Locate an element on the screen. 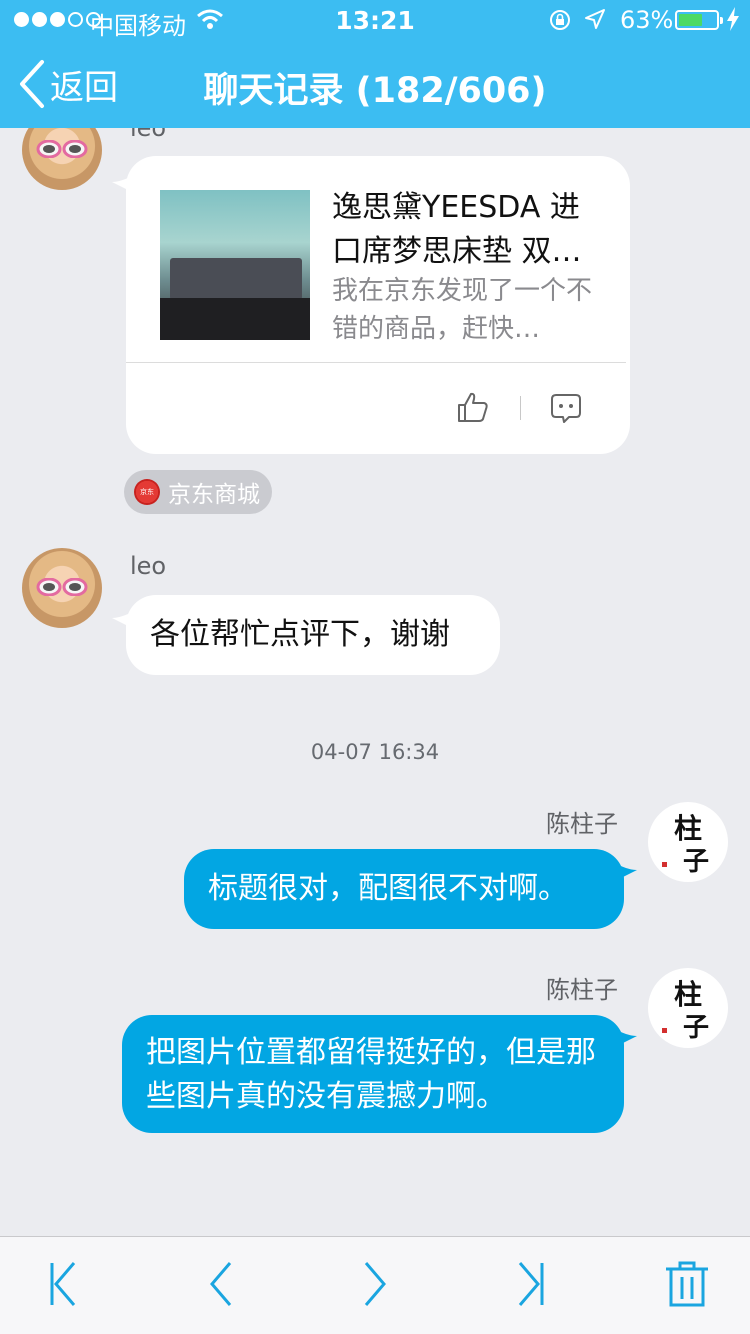 This screenshot has width=750, height=1334. top-bar: 中国移动 13:21 63% 返回 聊天记录 (182/606) is located at coordinates (375, 64).